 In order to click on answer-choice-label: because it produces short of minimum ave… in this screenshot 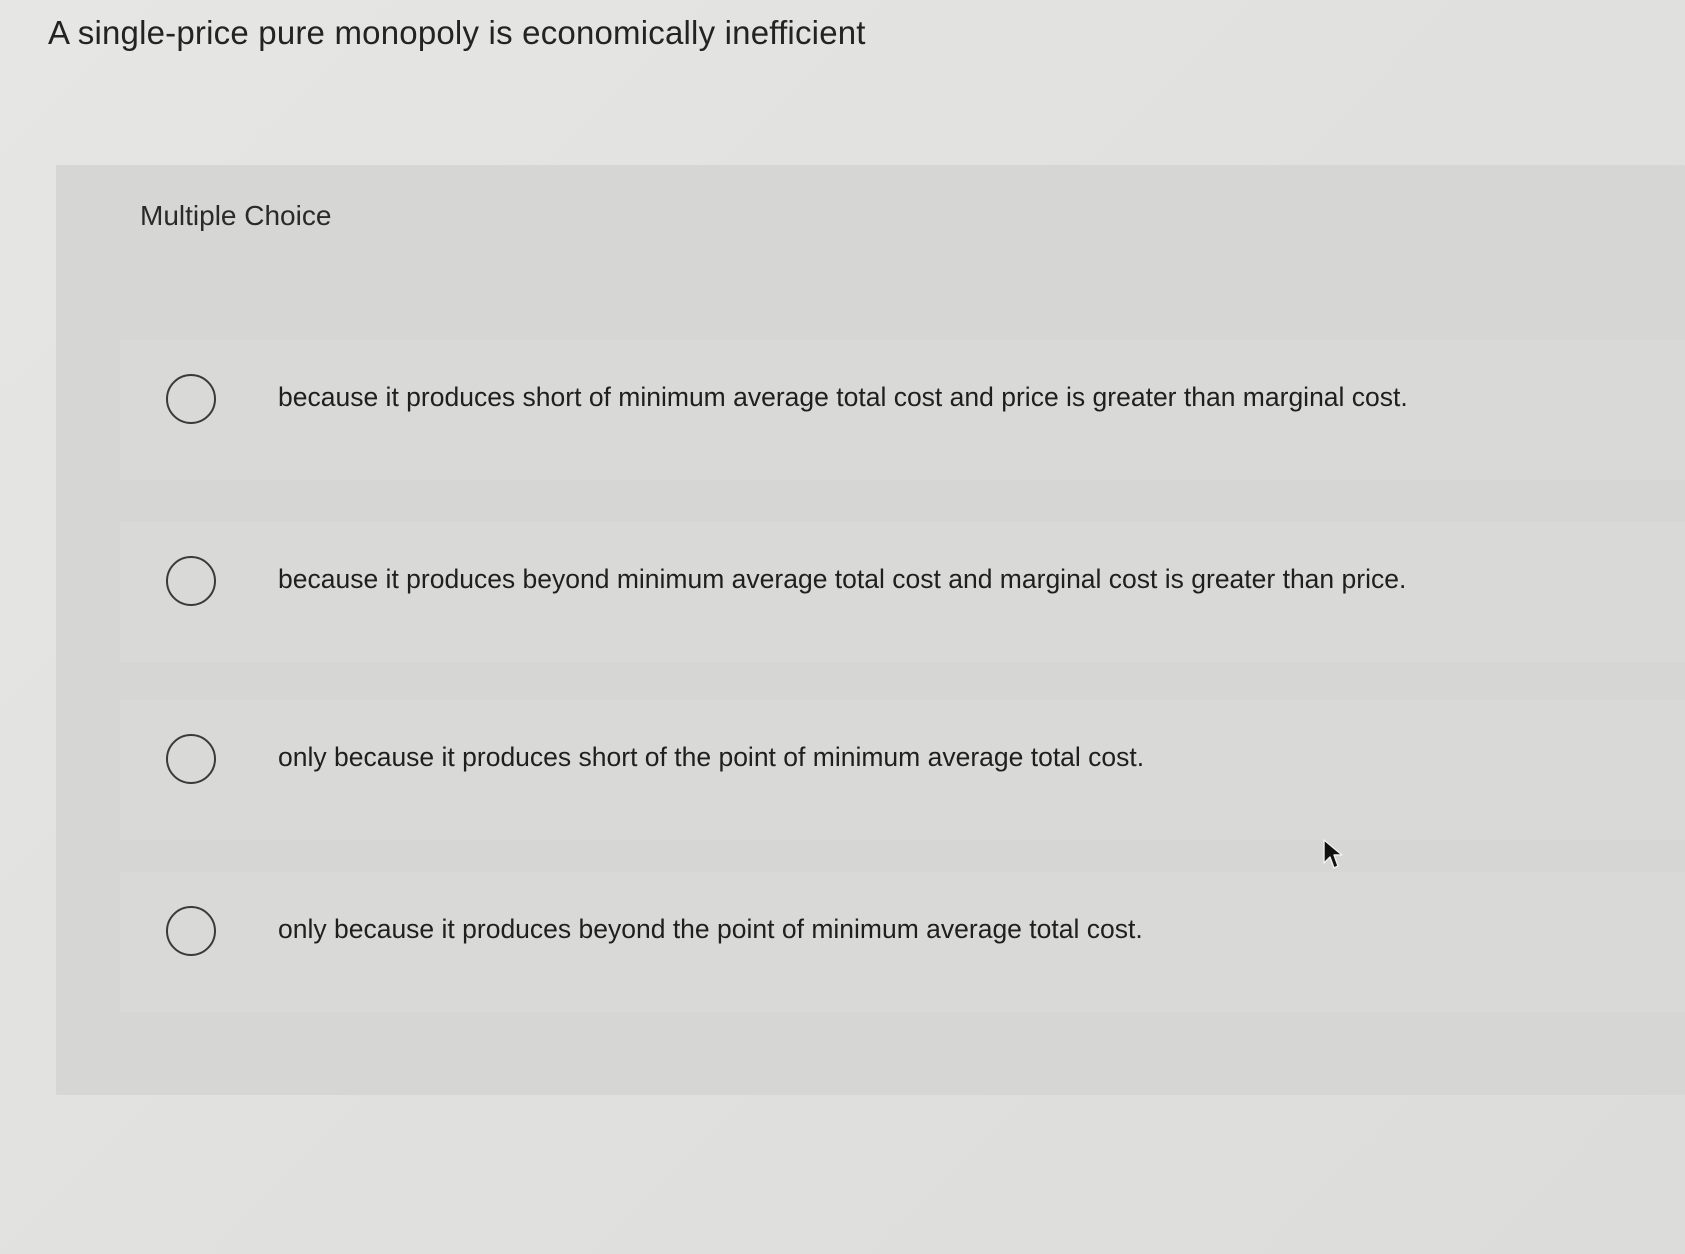, I will do `click(843, 397)`.